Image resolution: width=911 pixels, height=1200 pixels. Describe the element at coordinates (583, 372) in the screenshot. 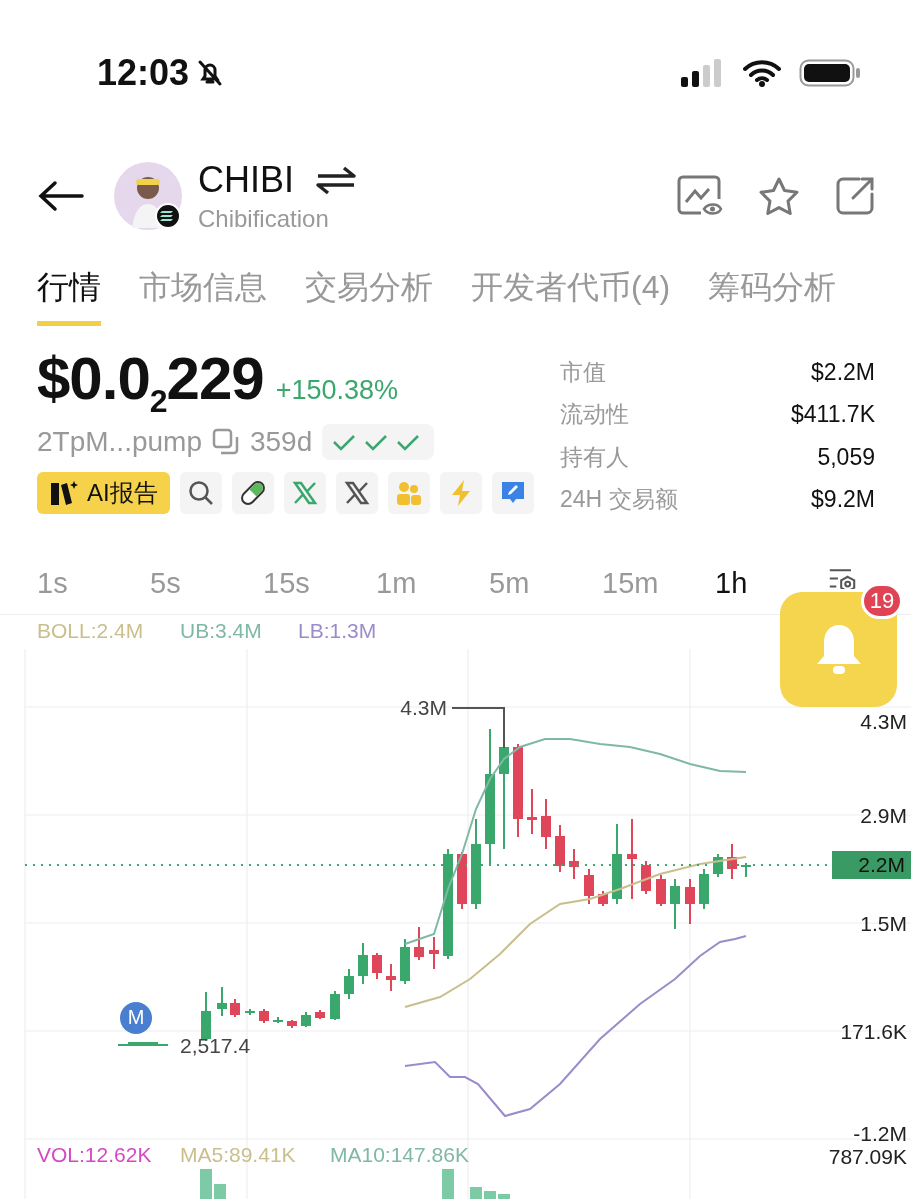

I see `stat-label: 市值` at that location.